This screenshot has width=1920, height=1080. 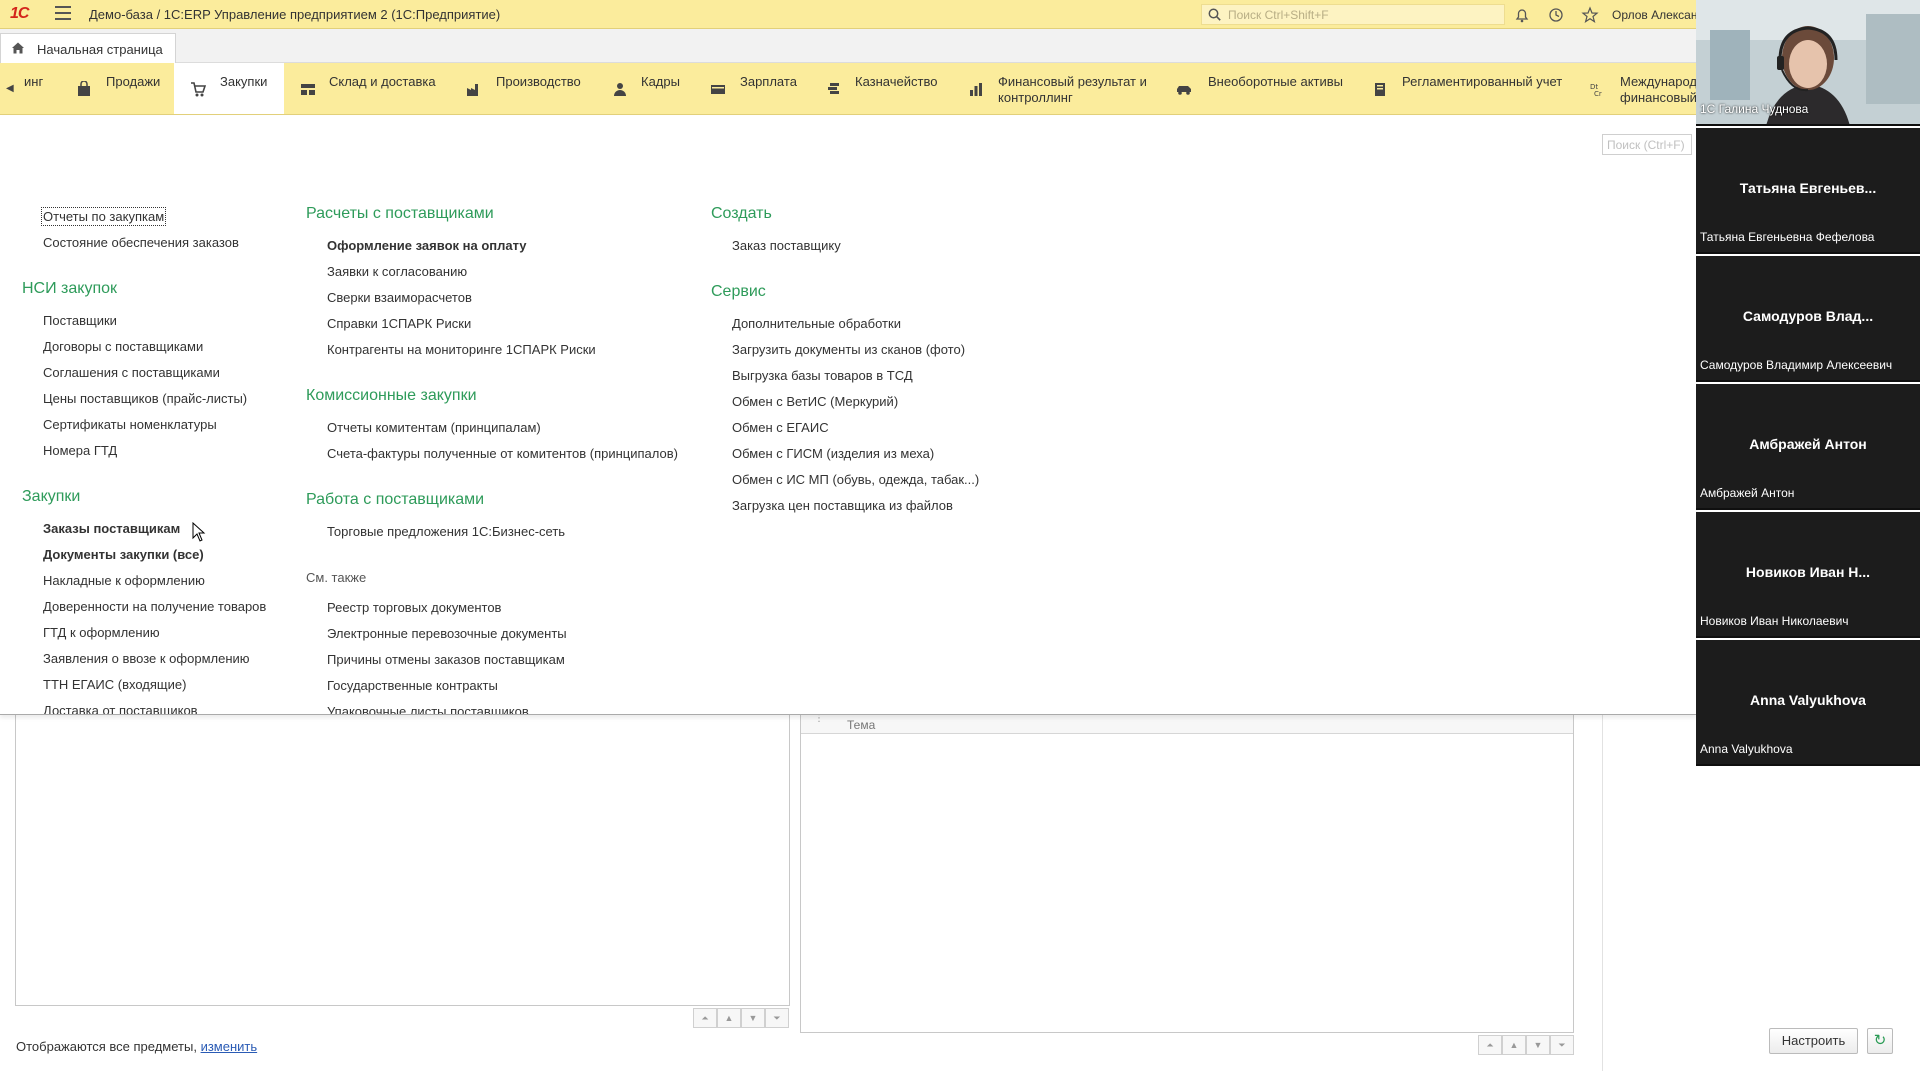 What do you see at coordinates (434, 427) in the screenshot?
I see `menu-item: Отчеты комитентам (принципалам)` at bounding box center [434, 427].